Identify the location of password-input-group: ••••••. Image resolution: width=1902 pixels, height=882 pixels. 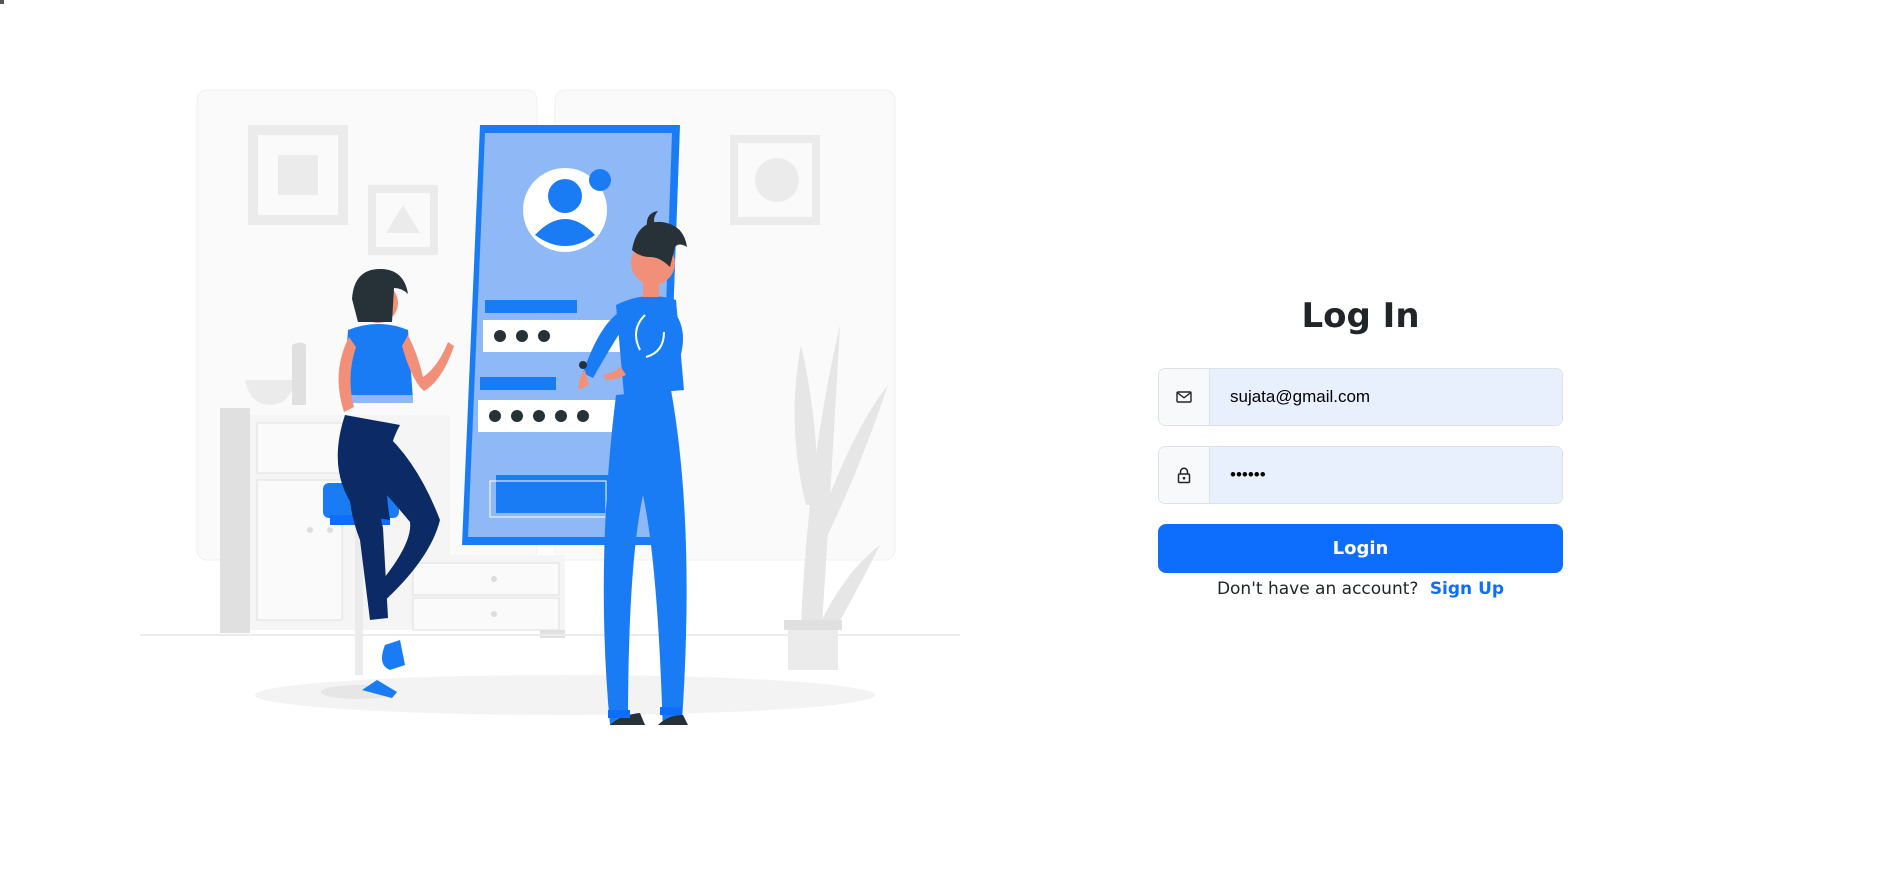
(1360, 475).